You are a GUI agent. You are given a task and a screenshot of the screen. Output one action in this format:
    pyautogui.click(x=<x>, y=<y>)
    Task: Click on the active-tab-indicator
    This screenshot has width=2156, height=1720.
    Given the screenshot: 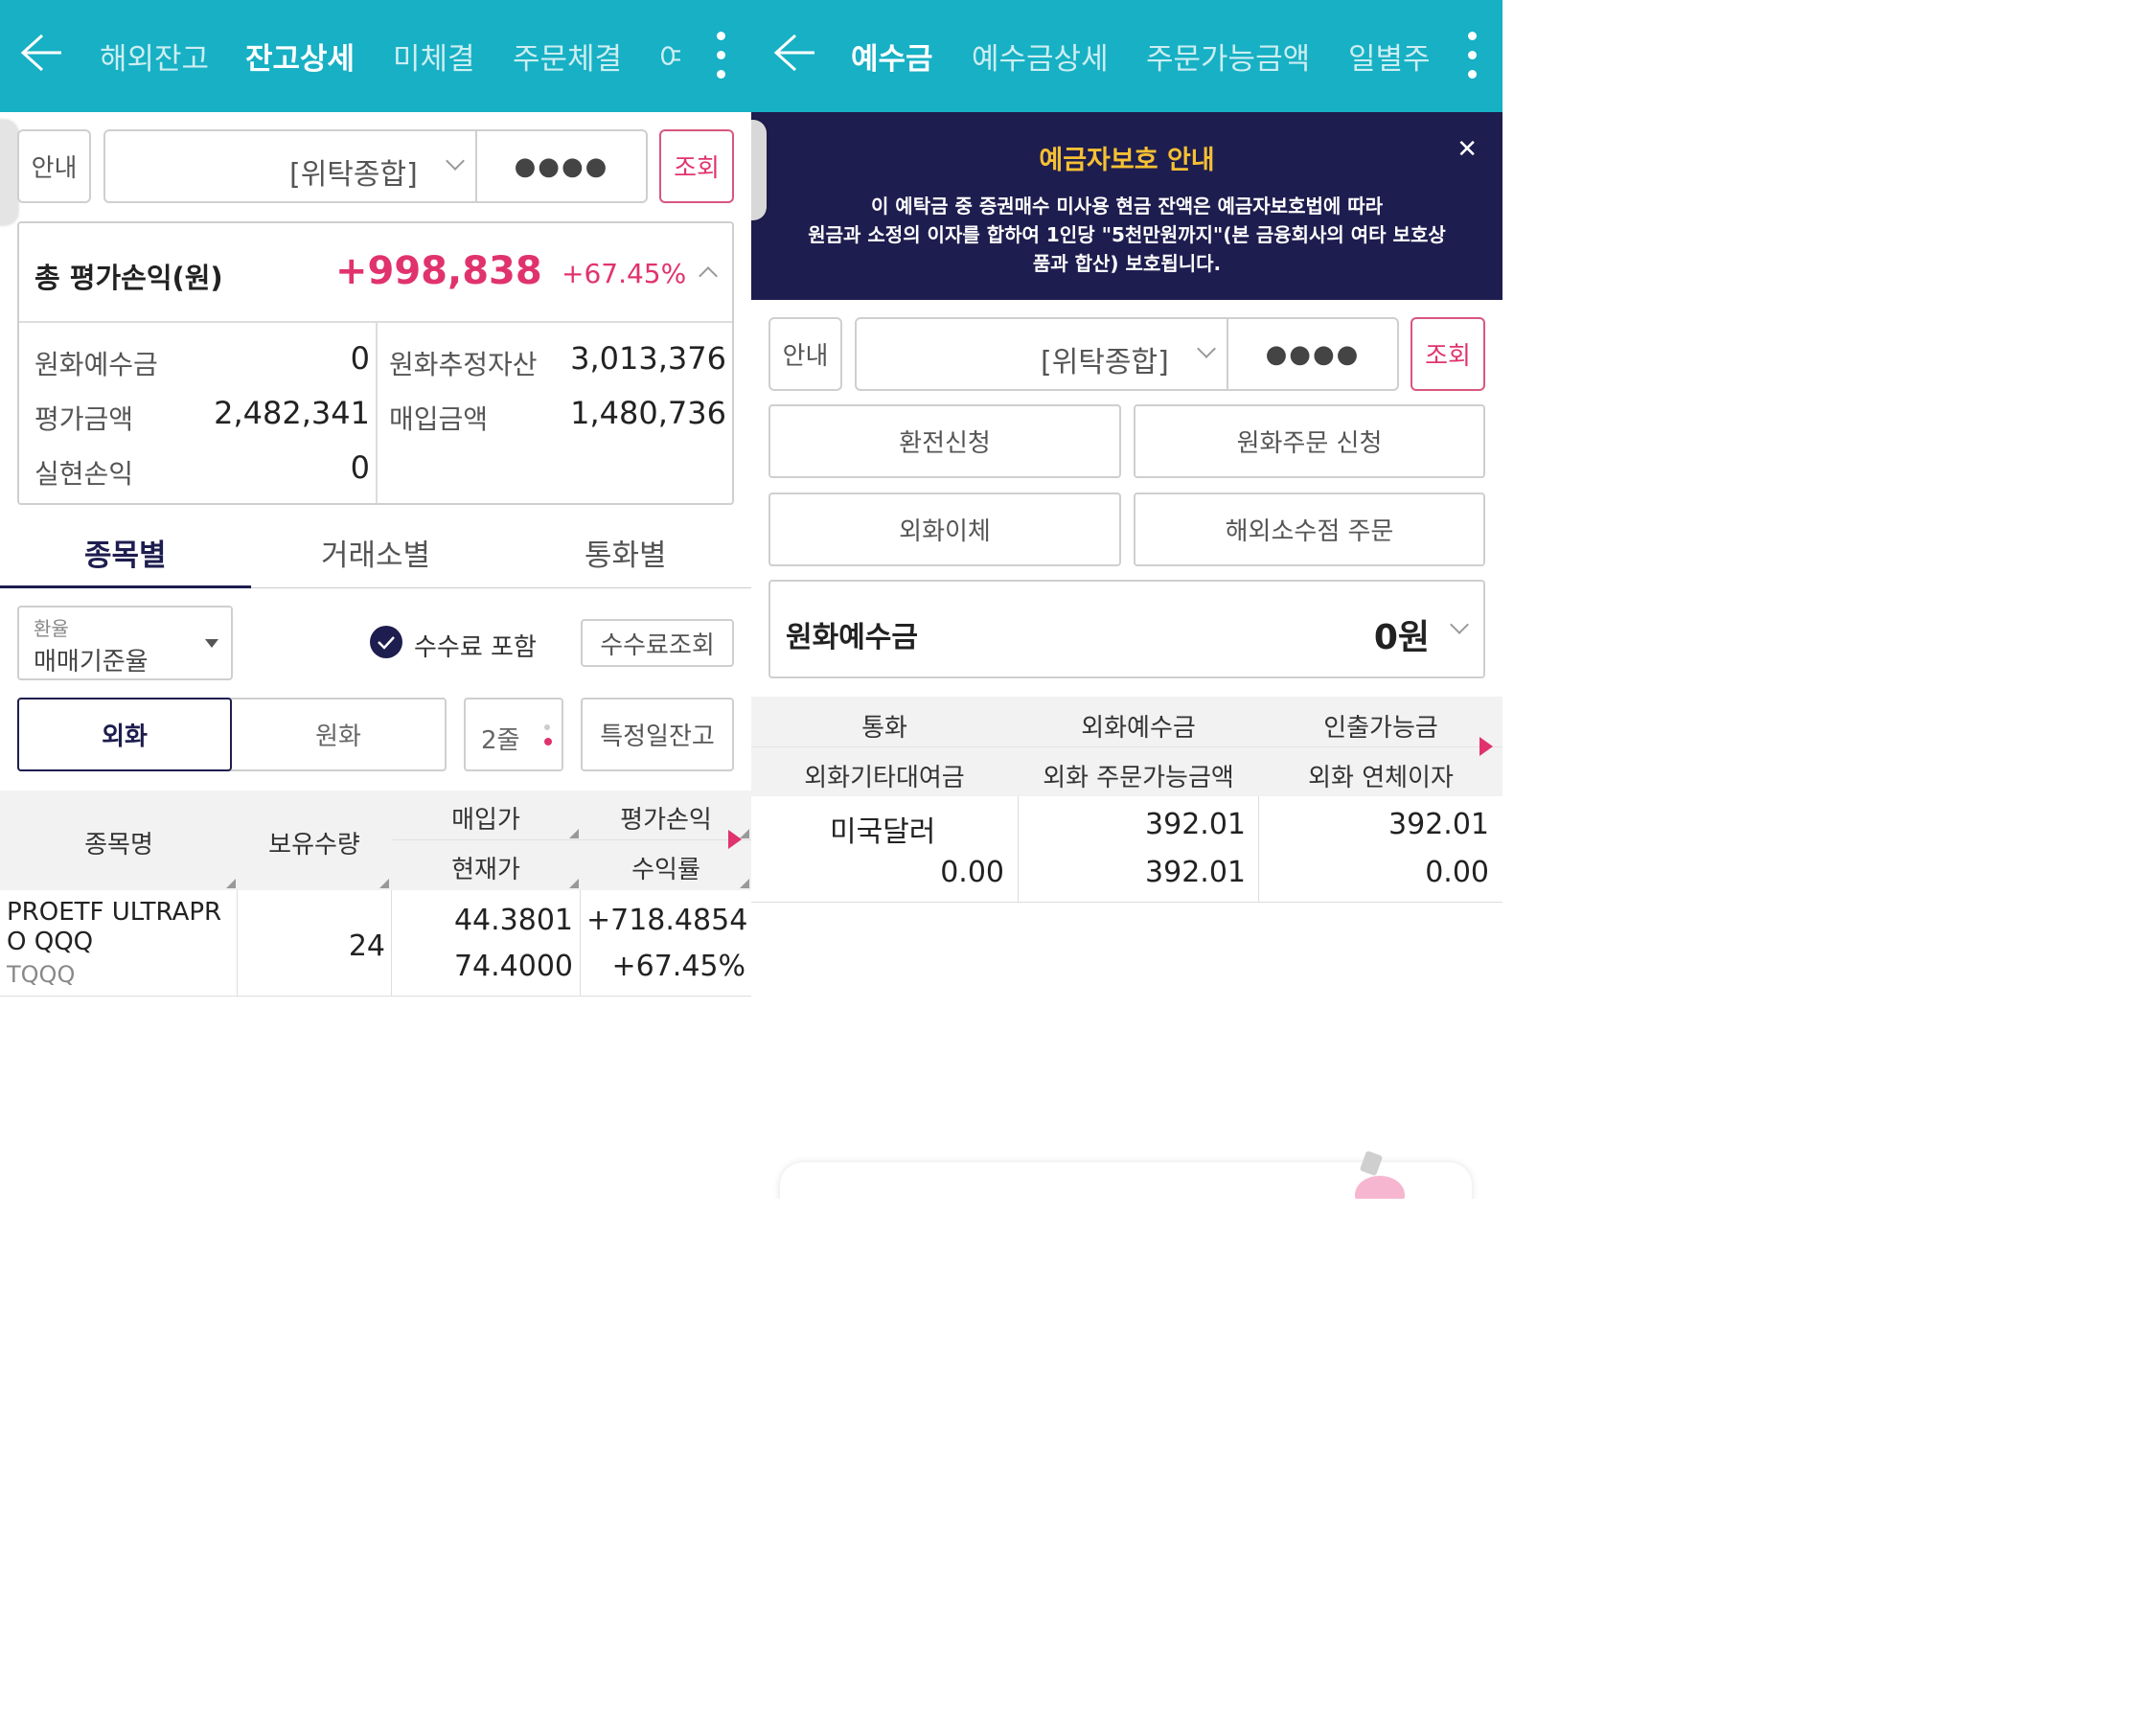 What is the action you would take?
    pyautogui.click(x=125, y=586)
    